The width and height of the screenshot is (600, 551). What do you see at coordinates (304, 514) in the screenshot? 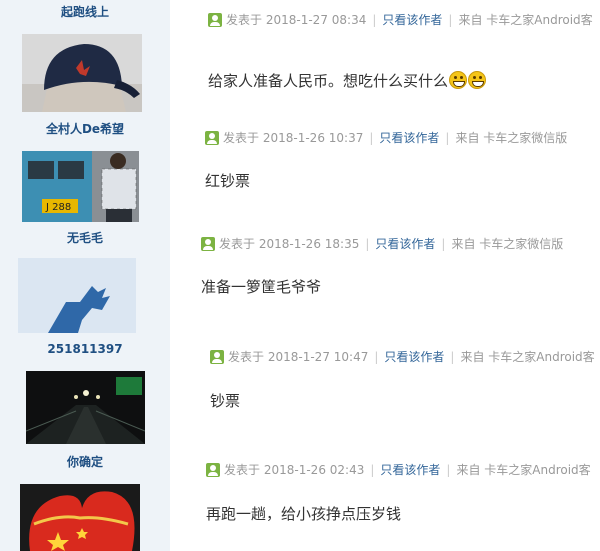
I see `post-content-5: 再跑一趟，给小孩挣点压岁钱` at bounding box center [304, 514].